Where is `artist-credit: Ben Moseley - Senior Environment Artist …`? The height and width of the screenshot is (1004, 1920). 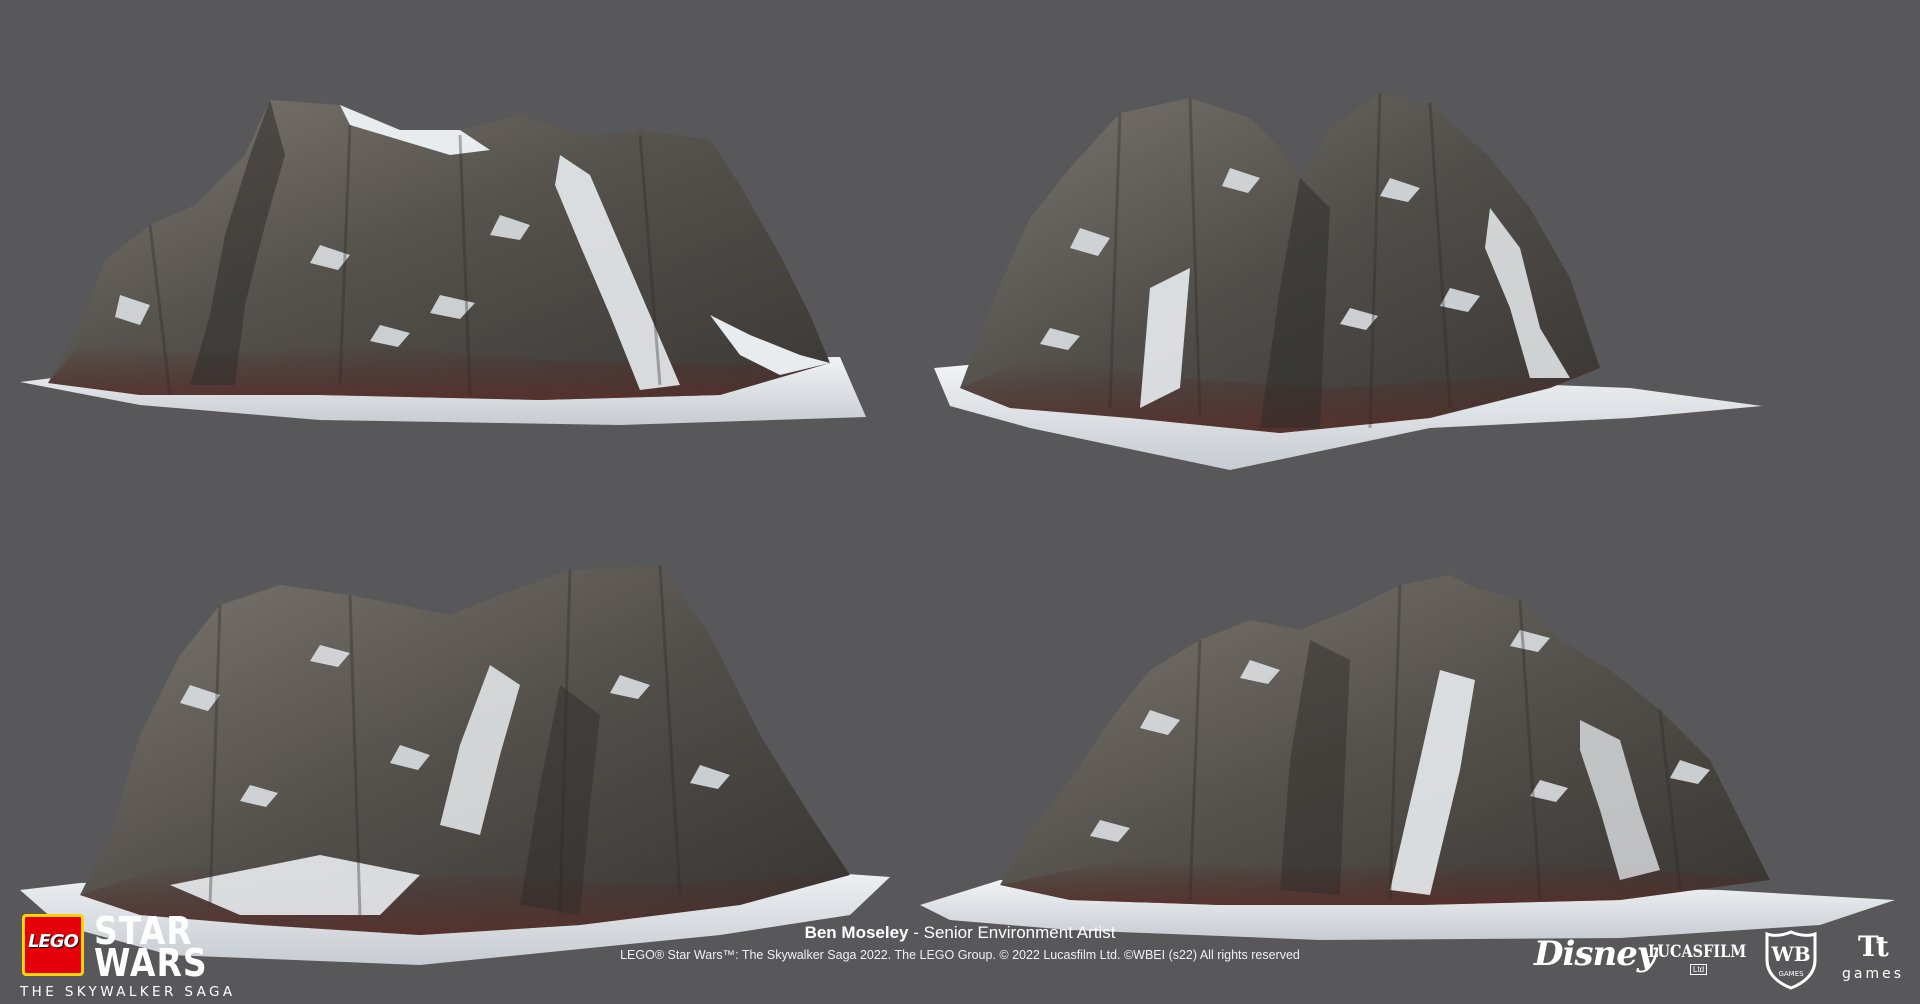
artist-credit: Ben Moseley - Senior Environment Artist … is located at coordinates (960, 942).